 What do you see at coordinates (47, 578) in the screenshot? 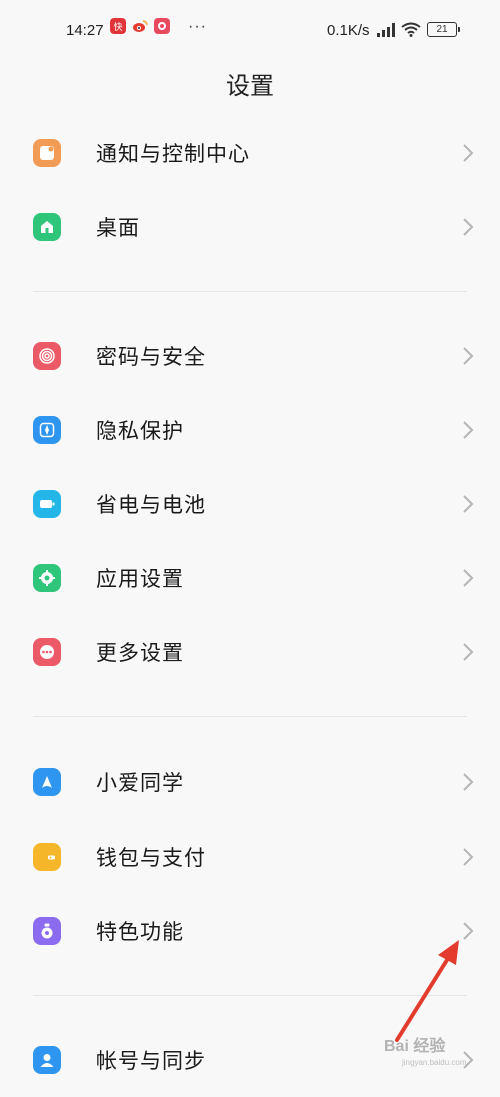
I see `gear-icon` at bounding box center [47, 578].